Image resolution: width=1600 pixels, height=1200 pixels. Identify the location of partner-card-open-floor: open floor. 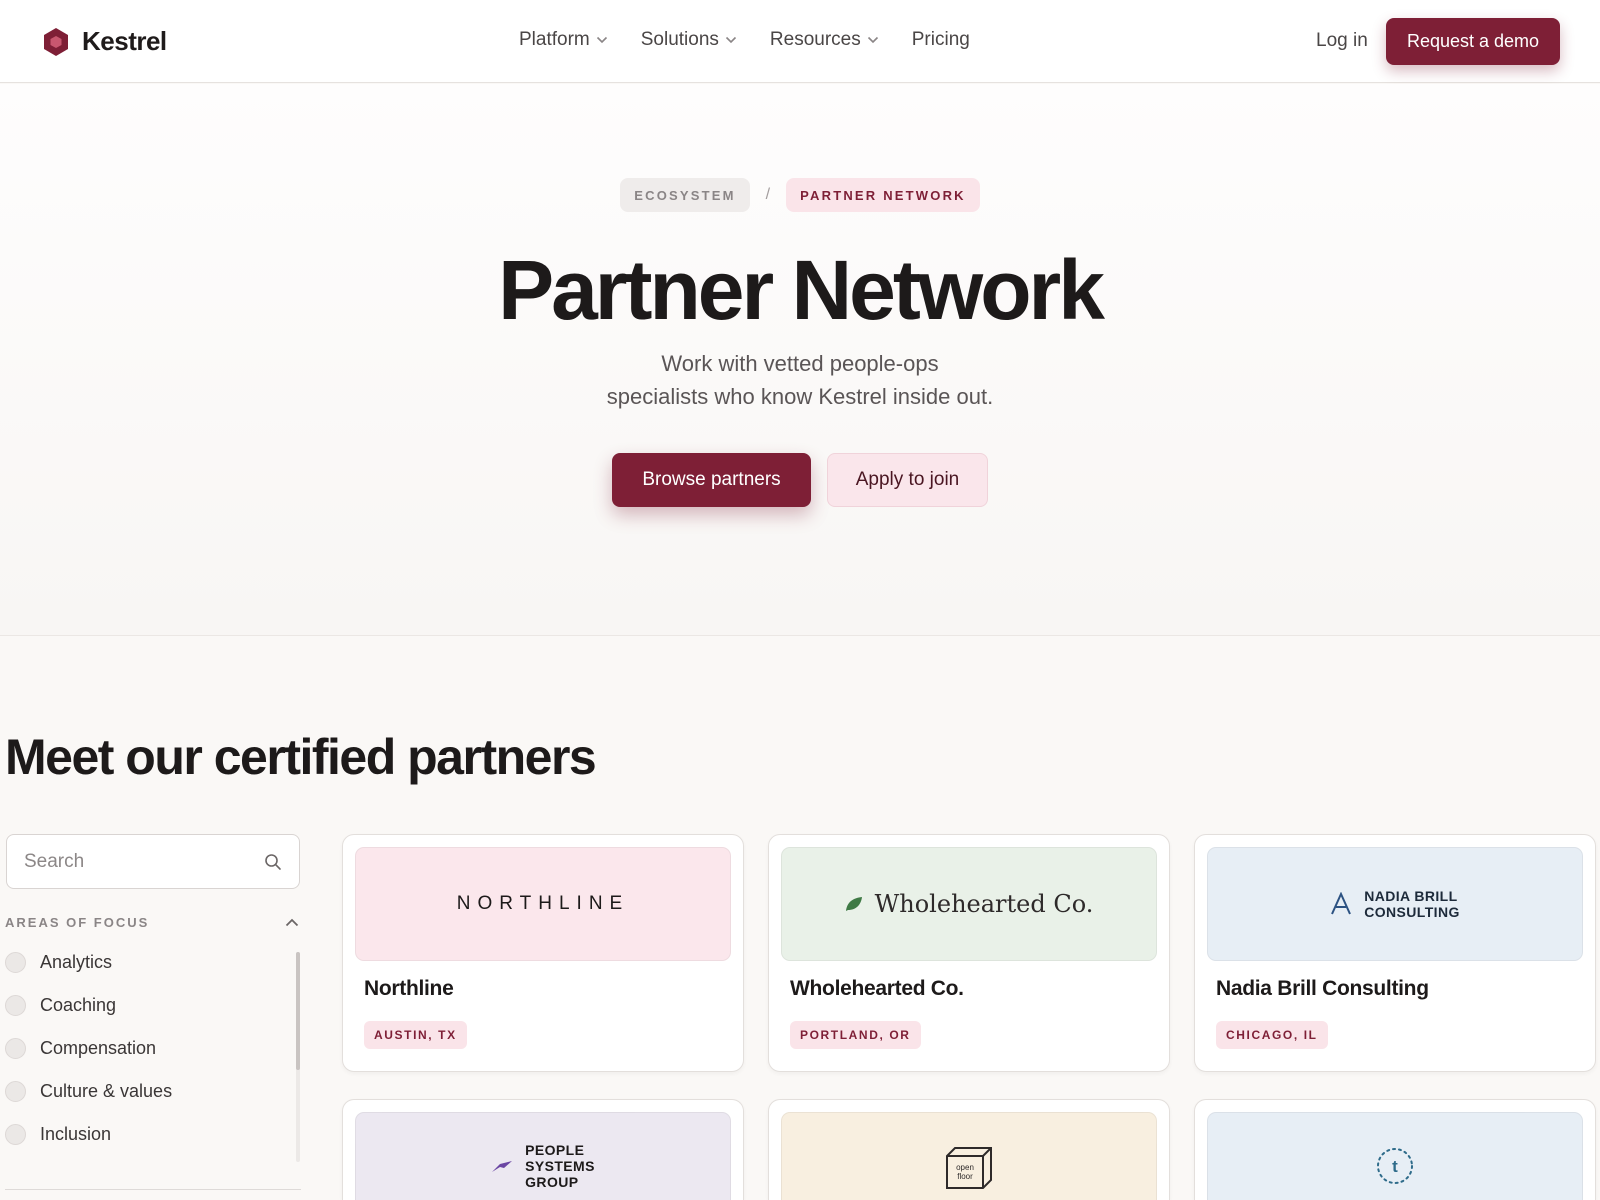
(969, 1149).